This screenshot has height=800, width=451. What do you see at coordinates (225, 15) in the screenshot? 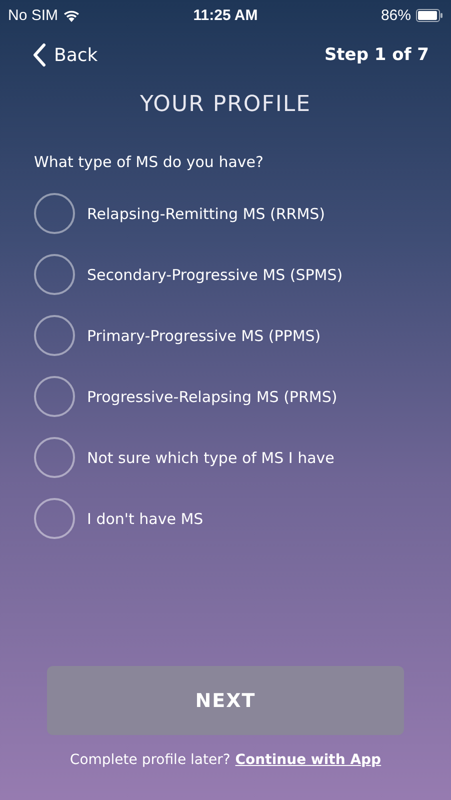
I see `status-time: 11:25 AM` at bounding box center [225, 15].